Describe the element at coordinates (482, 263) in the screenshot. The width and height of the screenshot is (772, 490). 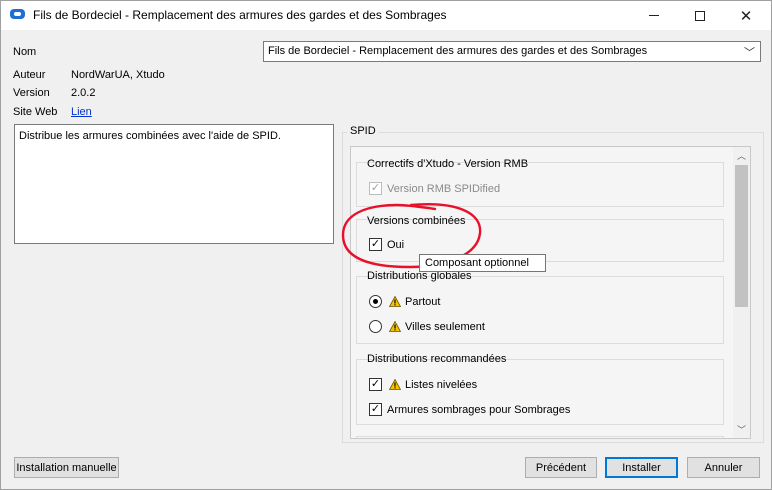
I see `tooltip: Composant optionnel` at that location.